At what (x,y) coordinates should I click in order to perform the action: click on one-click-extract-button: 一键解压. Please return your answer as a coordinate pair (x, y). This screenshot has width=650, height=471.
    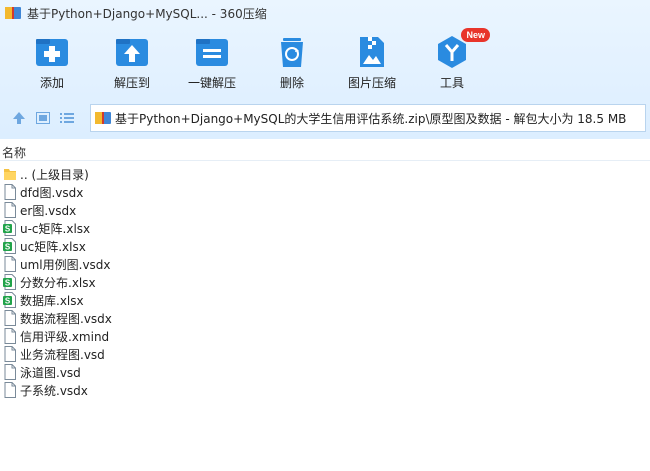
    Looking at the image, I should click on (212, 62).